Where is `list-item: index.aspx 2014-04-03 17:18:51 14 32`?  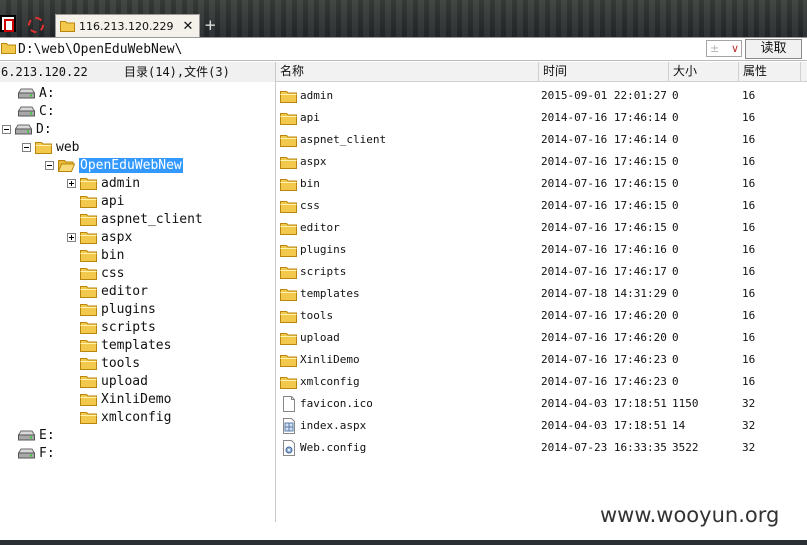
list-item: index.aspx 2014-04-03 17:18:51 14 32 is located at coordinates (541, 426).